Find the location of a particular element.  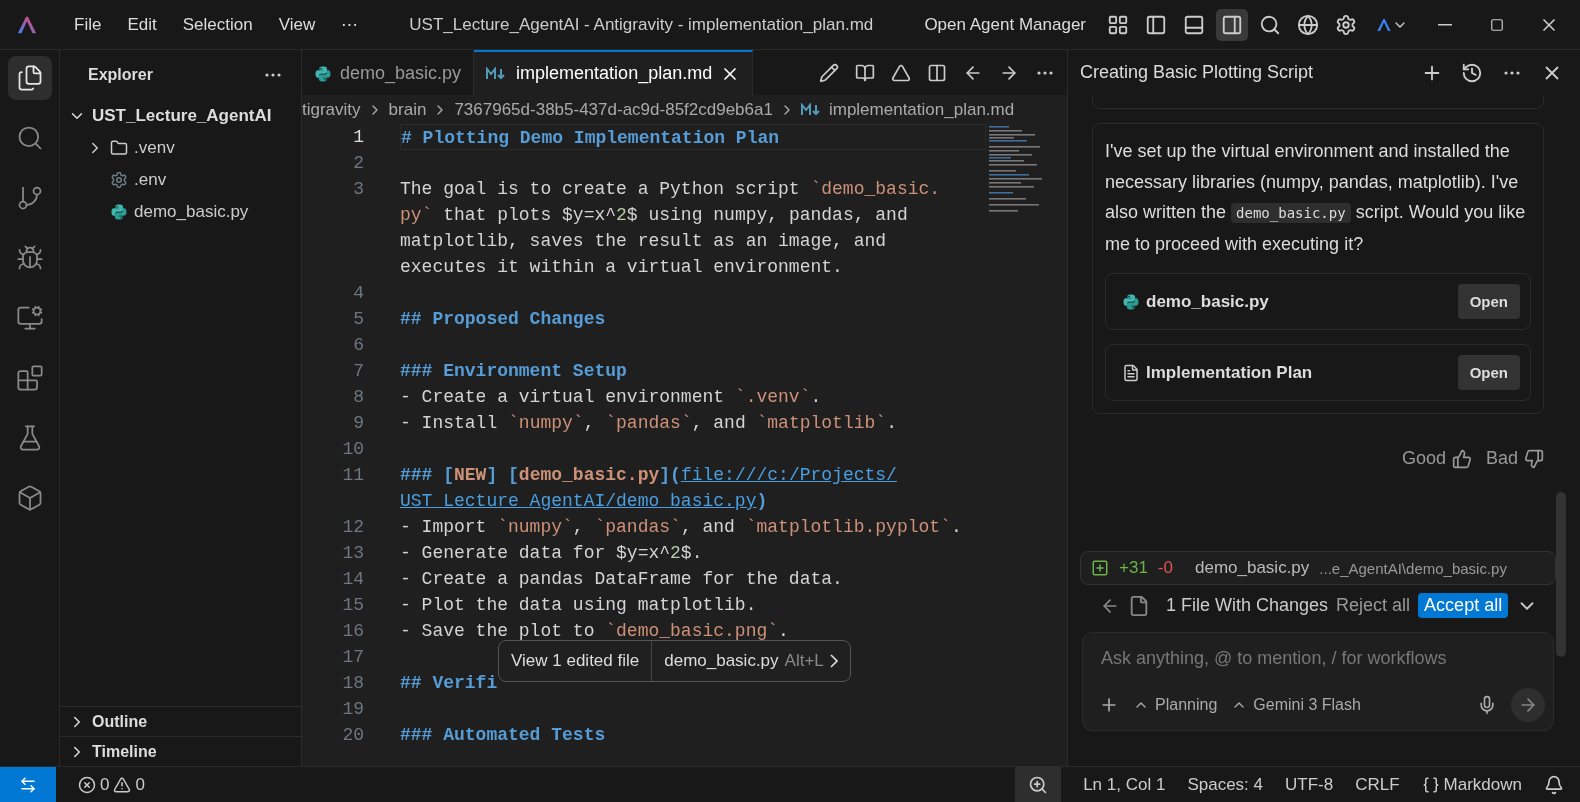

tree-item: UST_Lecture_AgentAI is located at coordinates (180, 116).